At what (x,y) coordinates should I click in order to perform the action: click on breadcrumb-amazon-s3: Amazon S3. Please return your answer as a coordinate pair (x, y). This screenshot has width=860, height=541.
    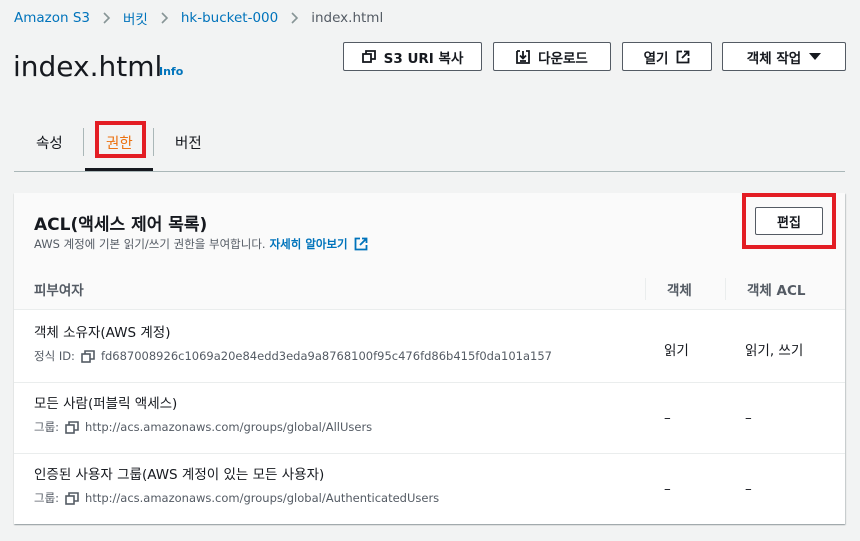
    Looking at the image, I should click on (52, 18).